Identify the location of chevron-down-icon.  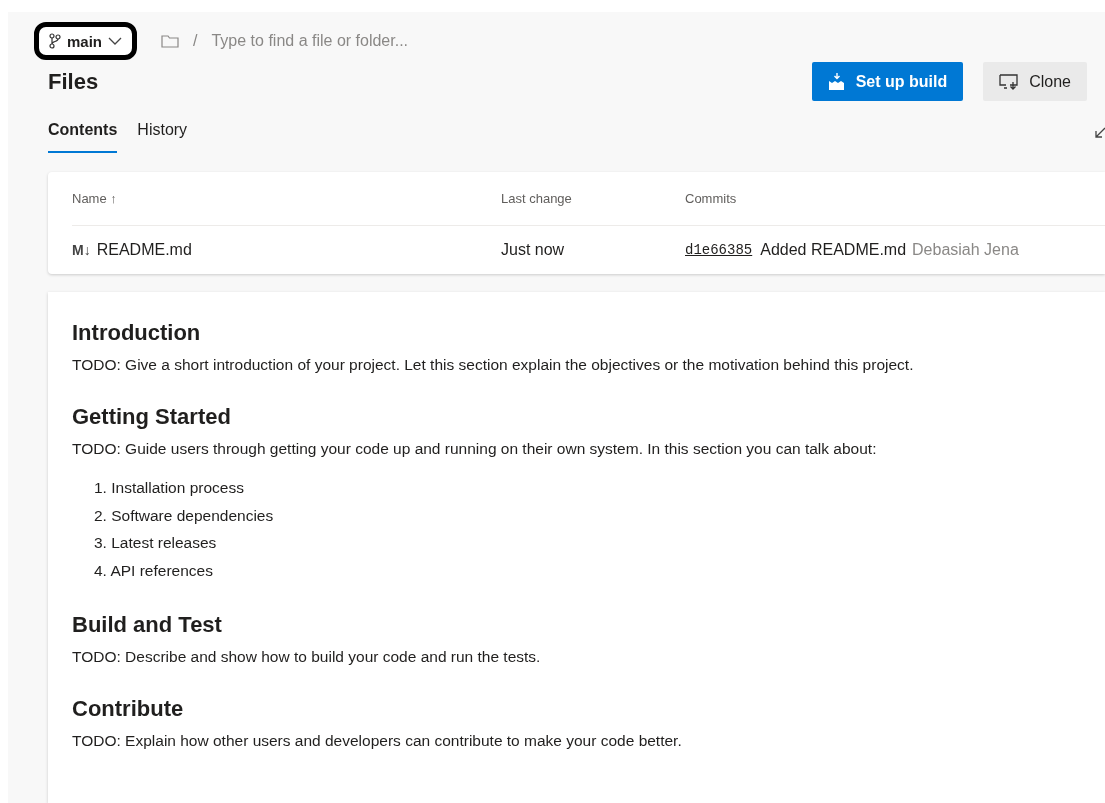
(115, 41).